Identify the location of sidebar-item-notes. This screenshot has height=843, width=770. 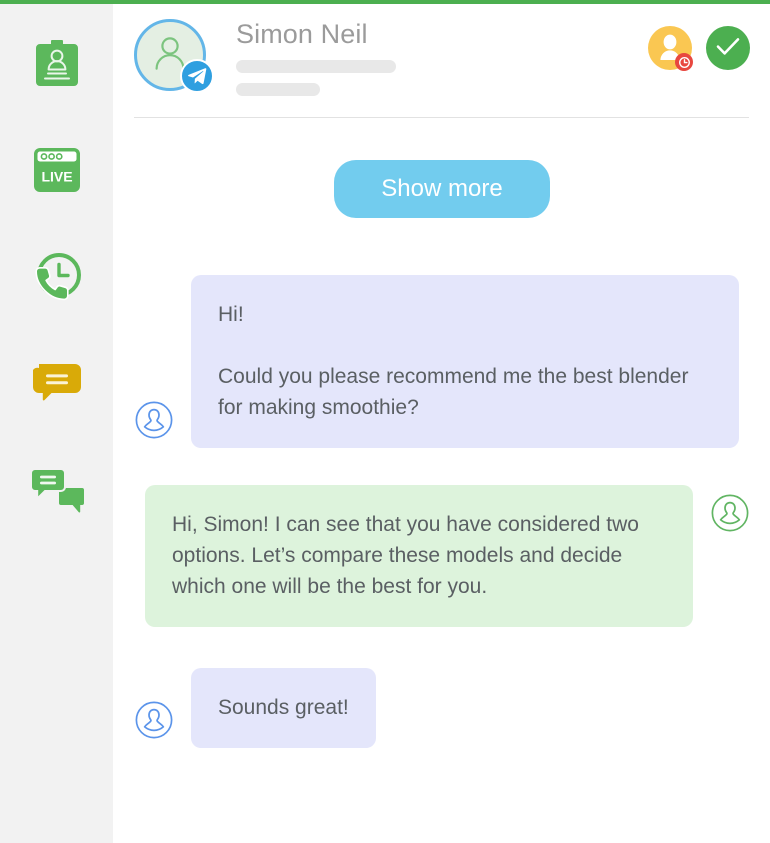
(57, 384).